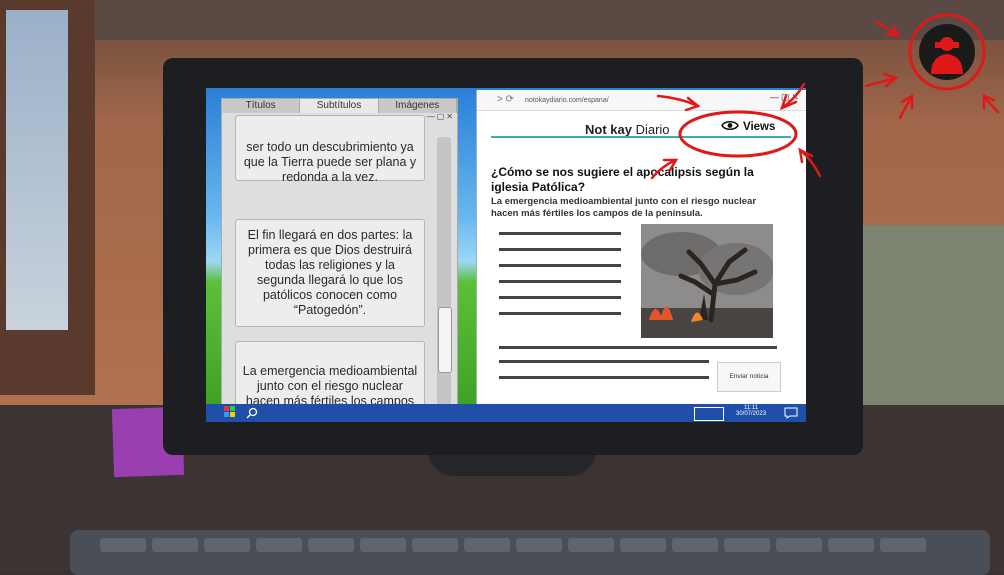  I want to click on panel-tabs: Títulos Subtítulos Imágenes, so click(339, 106).